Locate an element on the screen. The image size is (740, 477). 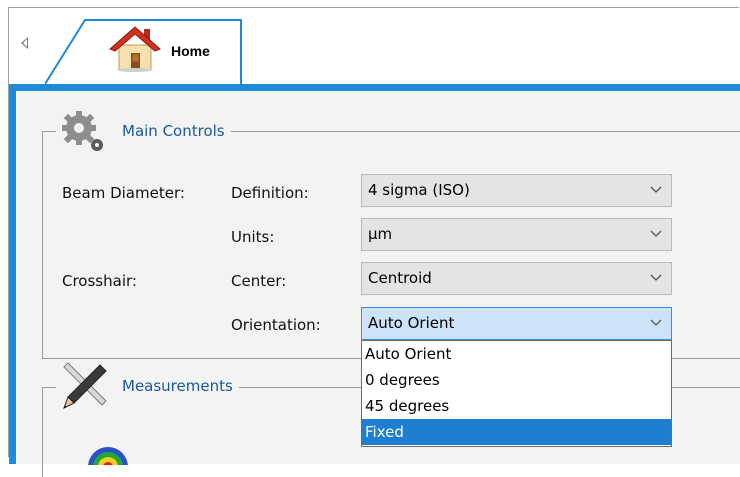
main-controls-header: Main Controls is located at coordinates (143, 131).